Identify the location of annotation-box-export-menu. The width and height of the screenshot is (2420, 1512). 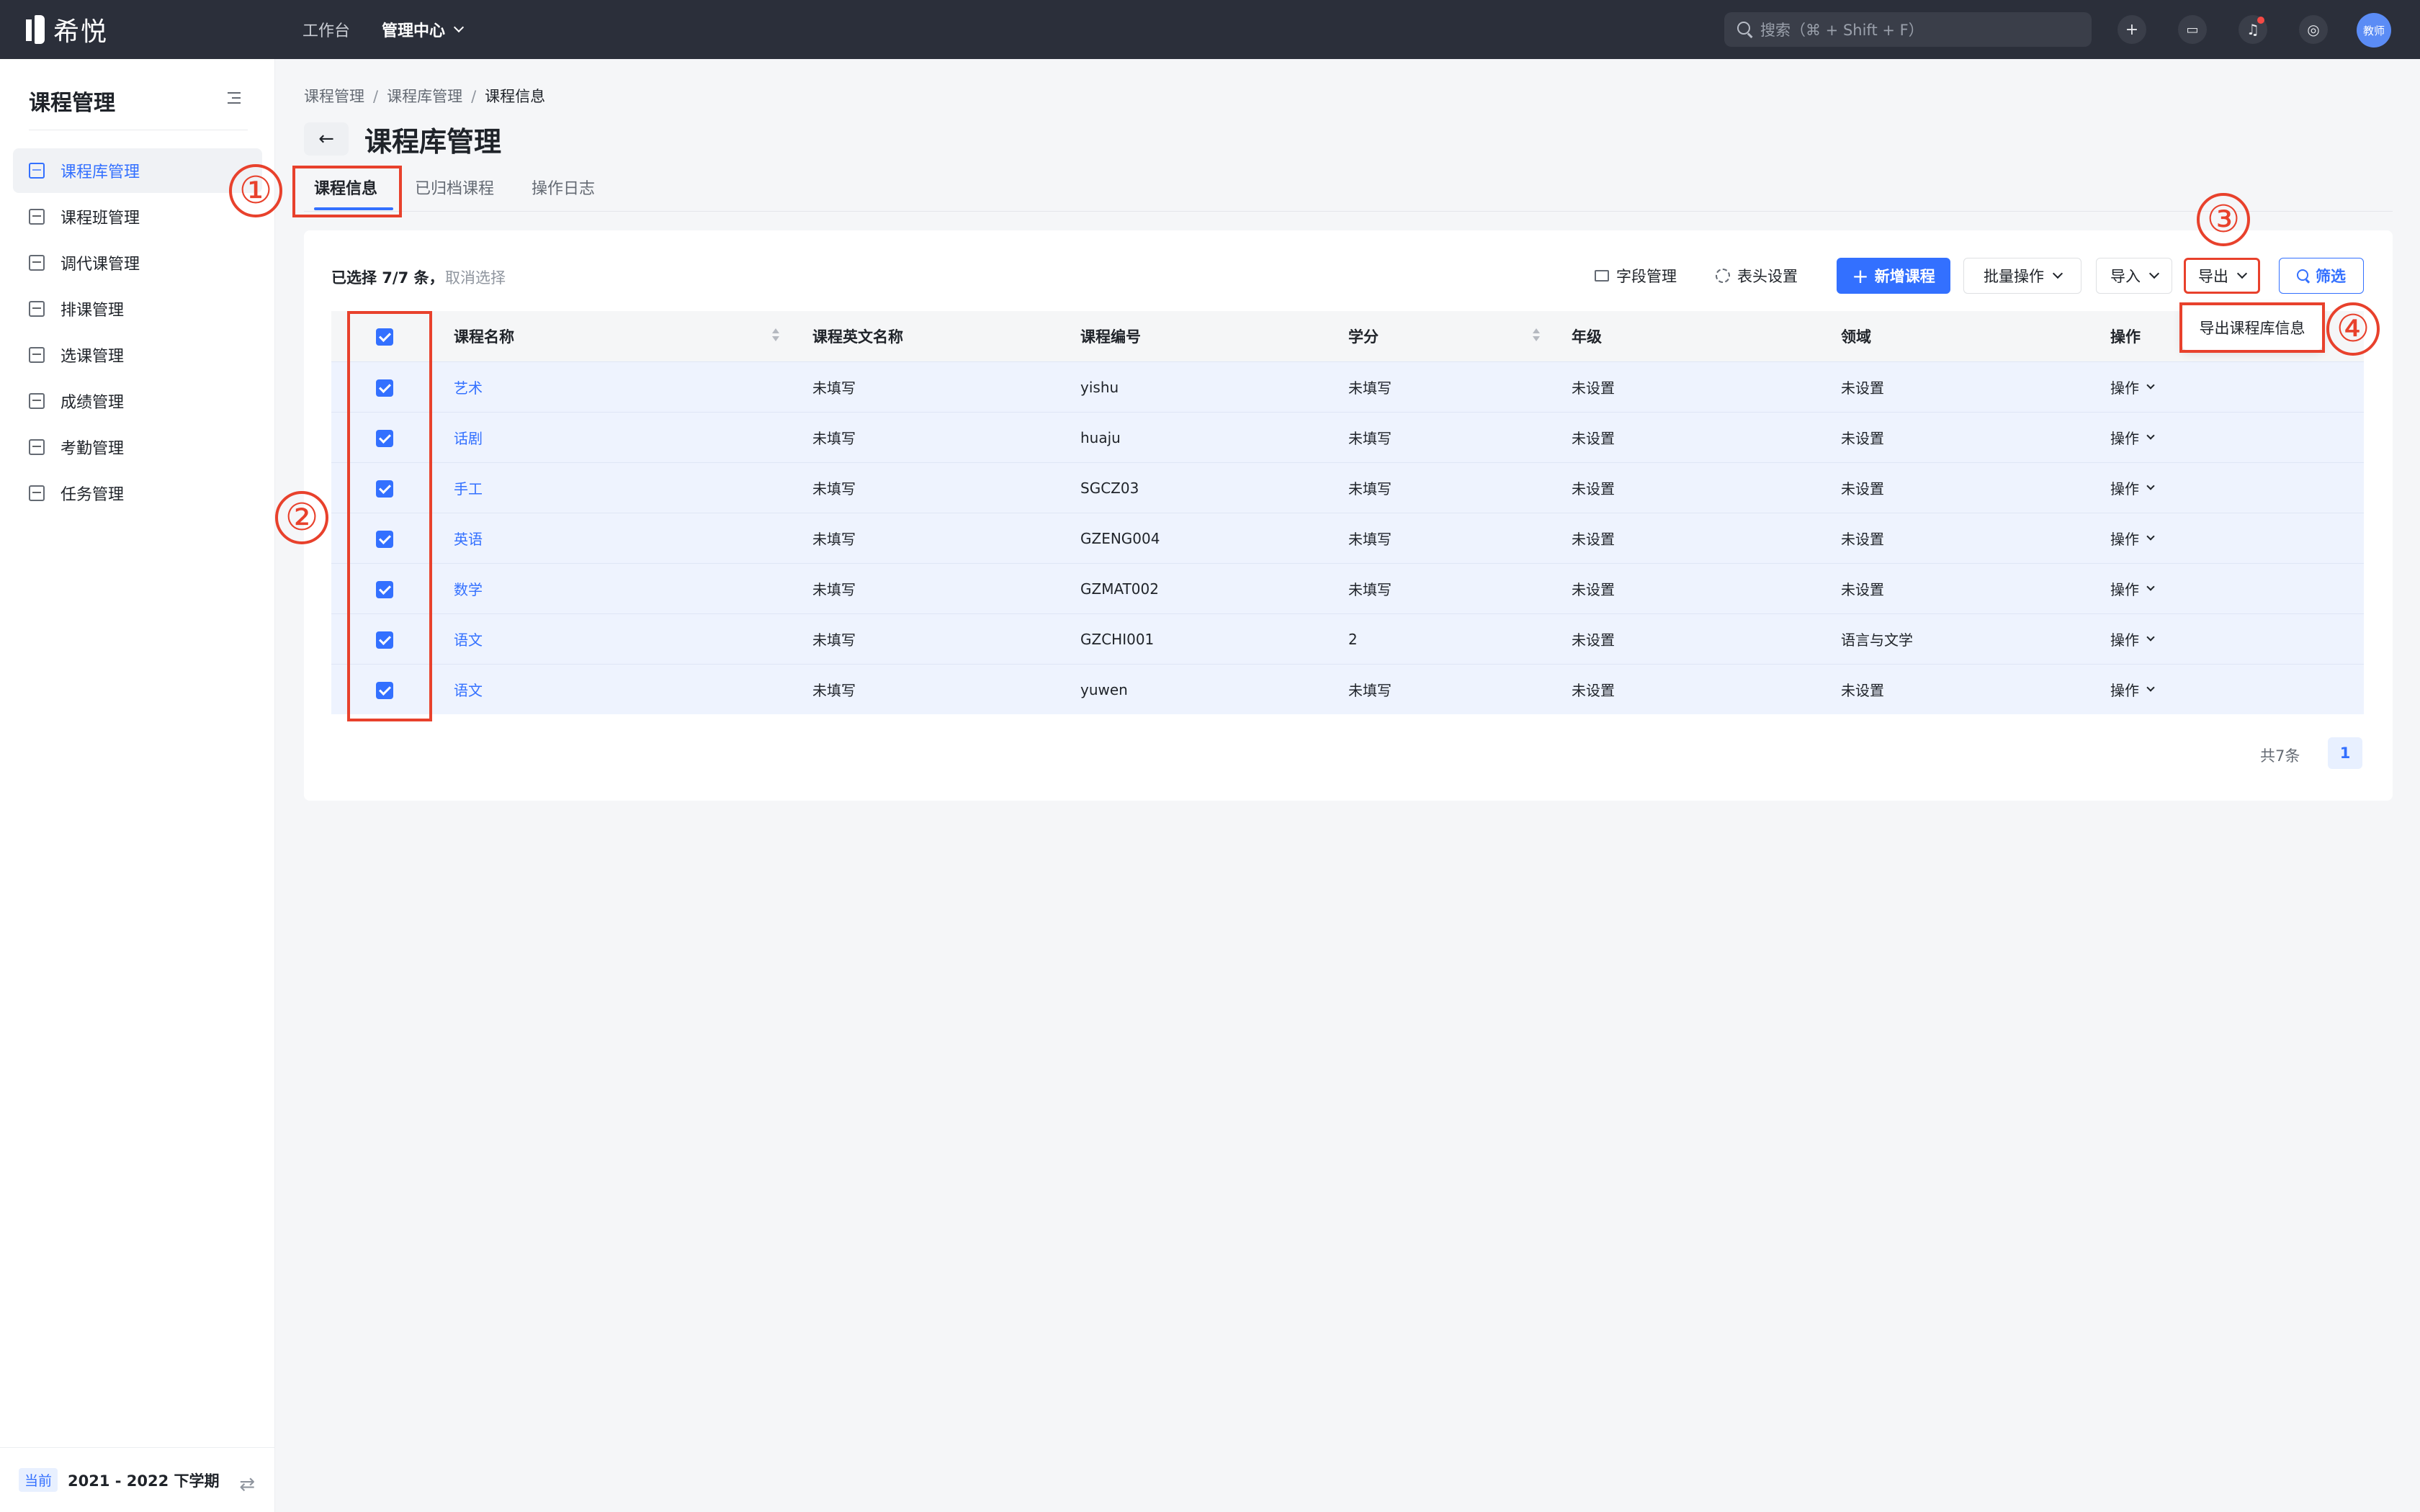
(2252, 327).